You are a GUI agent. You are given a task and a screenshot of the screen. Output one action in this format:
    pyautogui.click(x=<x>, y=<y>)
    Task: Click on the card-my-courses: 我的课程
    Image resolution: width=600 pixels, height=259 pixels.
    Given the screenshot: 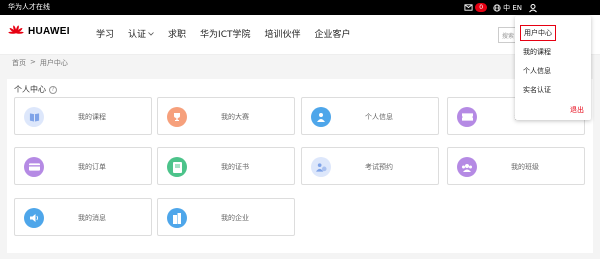 What is the action you would take?
    pyautogui.click(x=83, y=116)
    